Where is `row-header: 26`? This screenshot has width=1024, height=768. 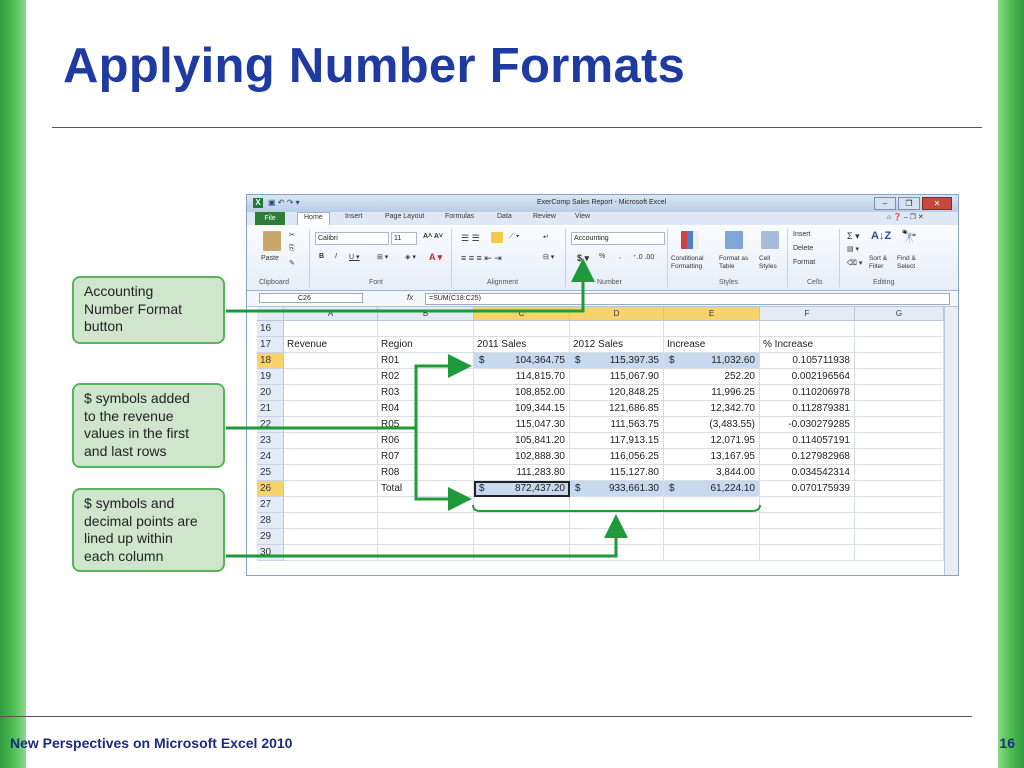 row-header: 26 is located at coordinates (270, 489).